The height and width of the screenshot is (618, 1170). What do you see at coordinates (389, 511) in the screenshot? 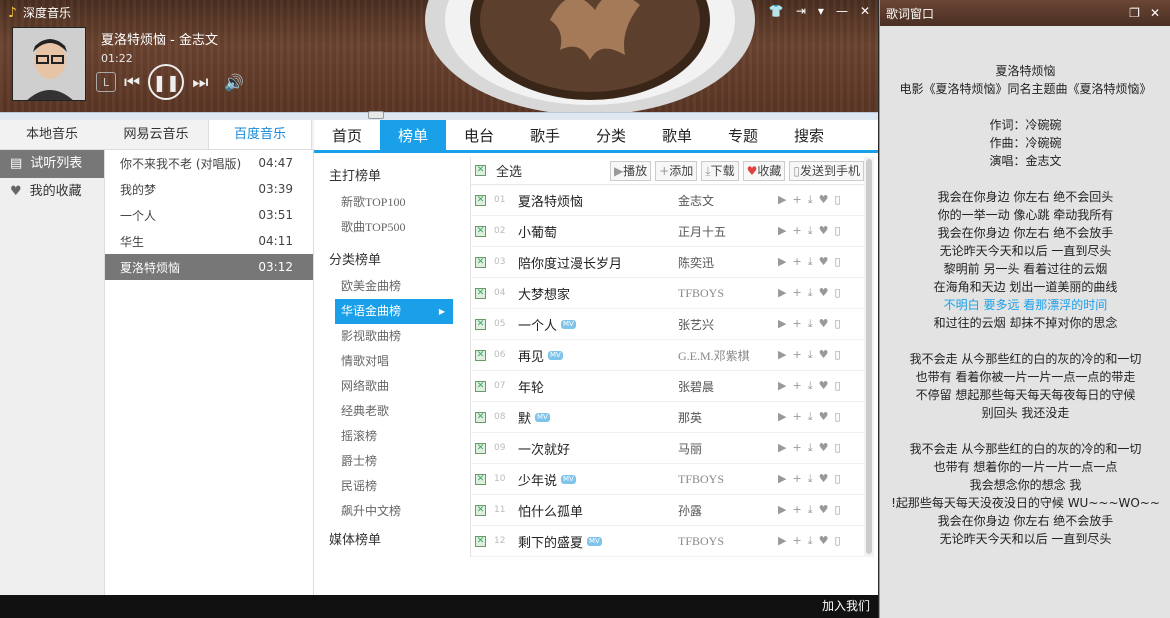
I see `category-item: 飙升中文榜` at bounding box center [389, 511].